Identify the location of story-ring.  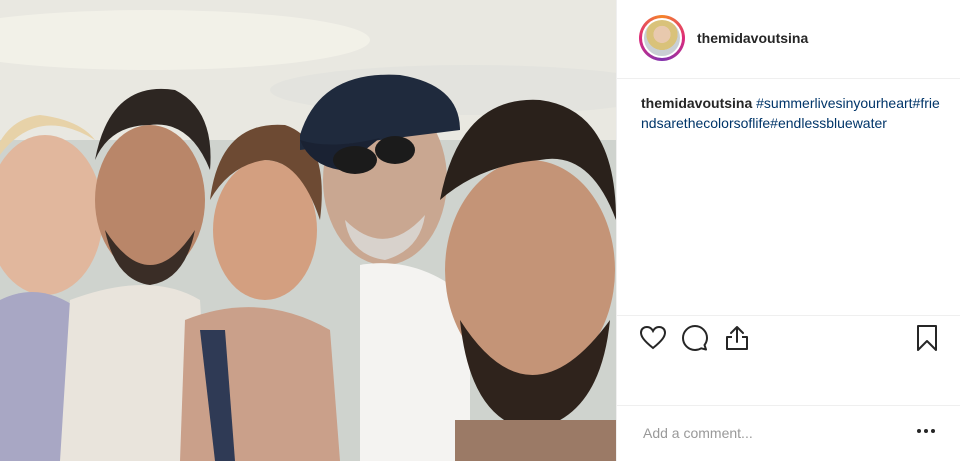
(662, 38).